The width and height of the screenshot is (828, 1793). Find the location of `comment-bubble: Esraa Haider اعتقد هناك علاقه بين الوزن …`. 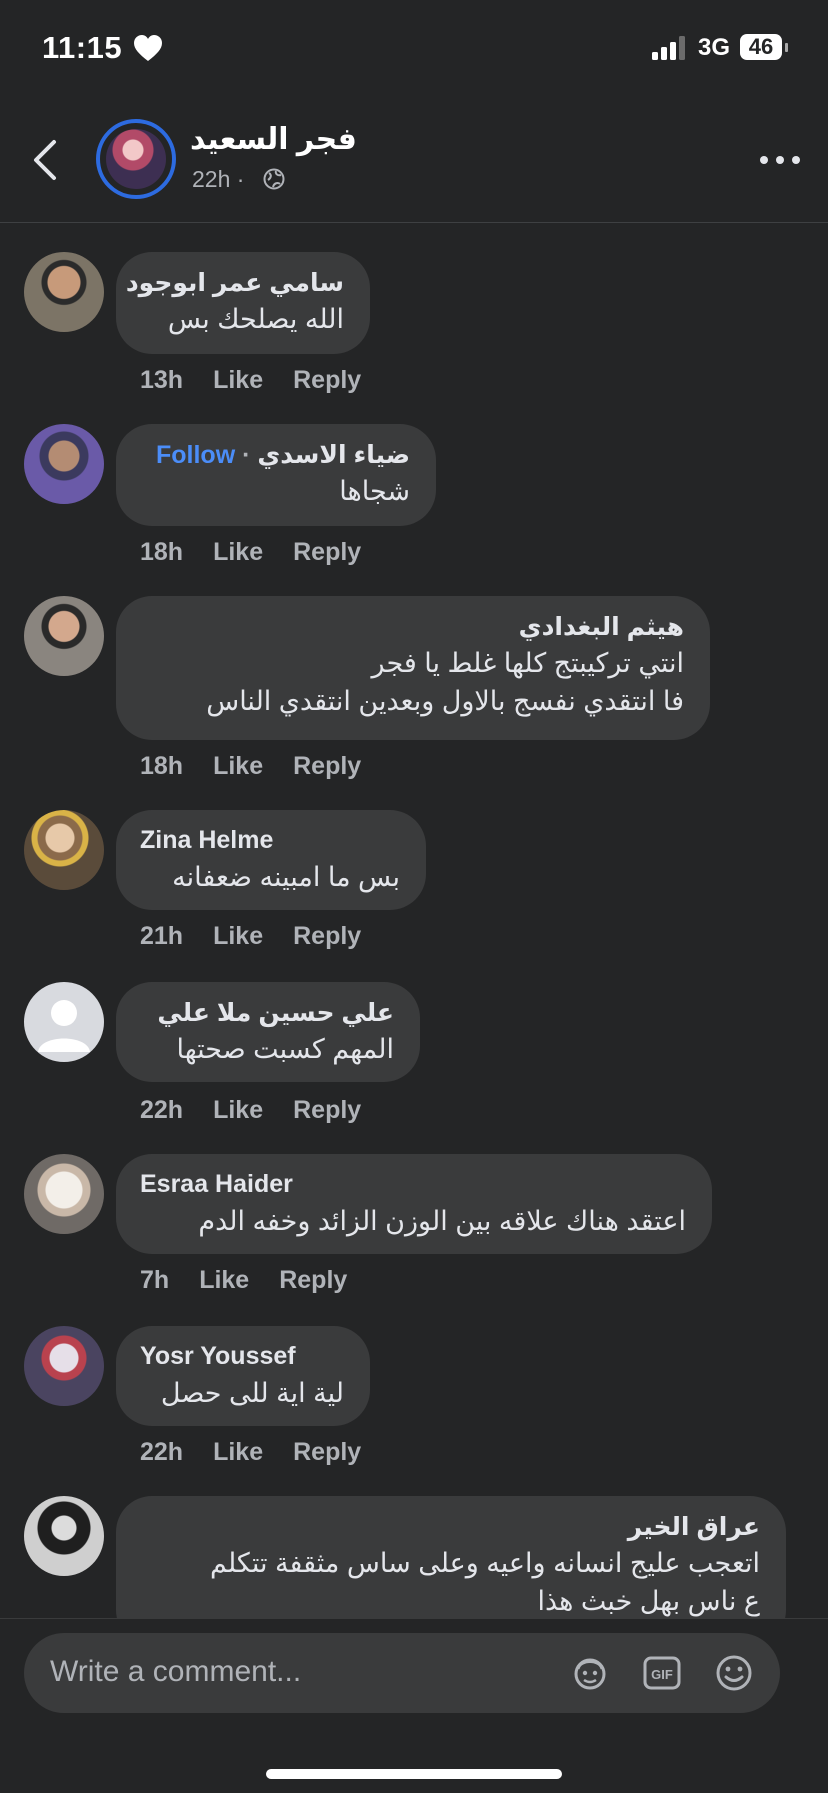

comment-bubble: Esraa Haider اعتقد هناك علاقه بين الوزن … is located at coordinates (414, 1204).